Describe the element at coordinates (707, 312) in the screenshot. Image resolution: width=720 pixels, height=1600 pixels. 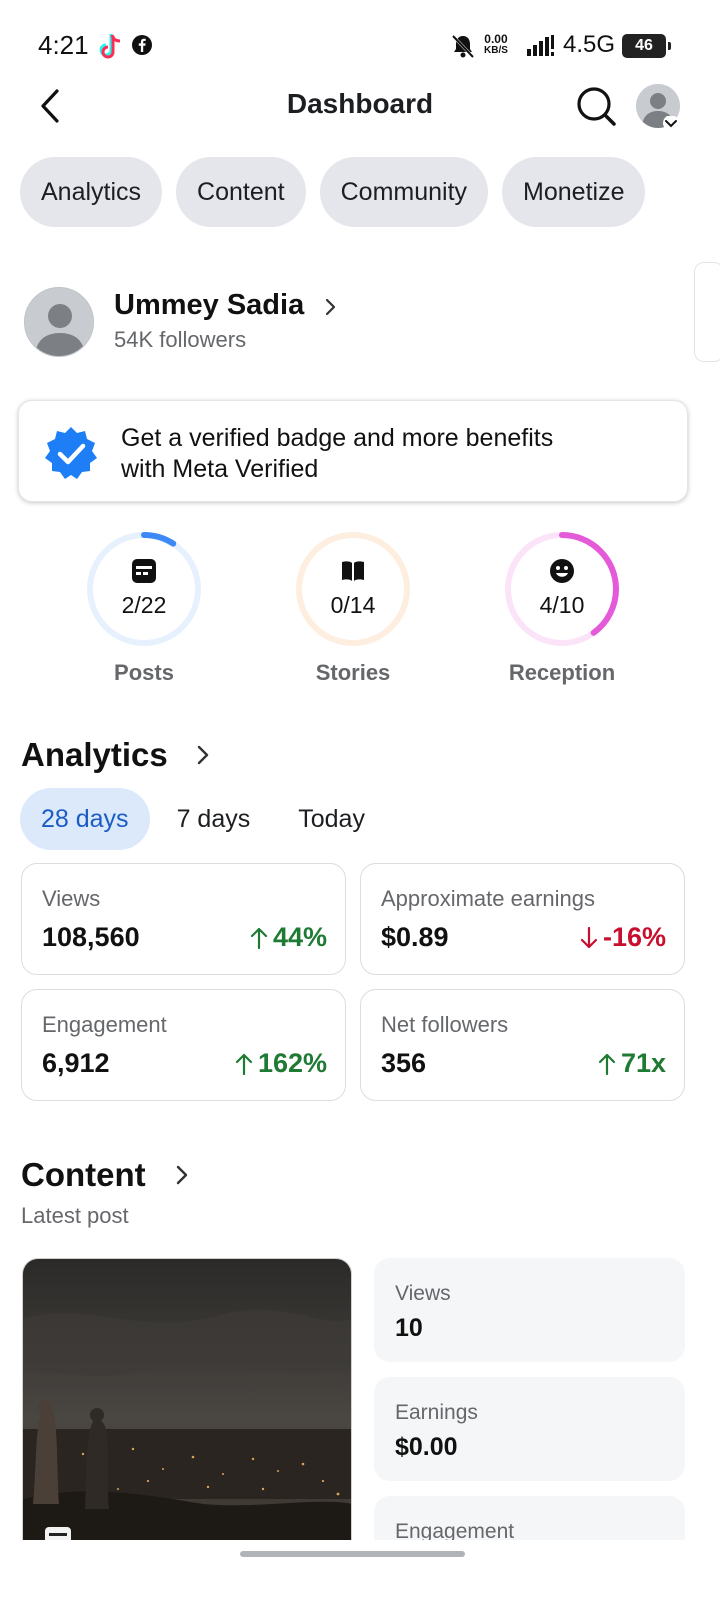
I see `partial-card-edge` at that location.